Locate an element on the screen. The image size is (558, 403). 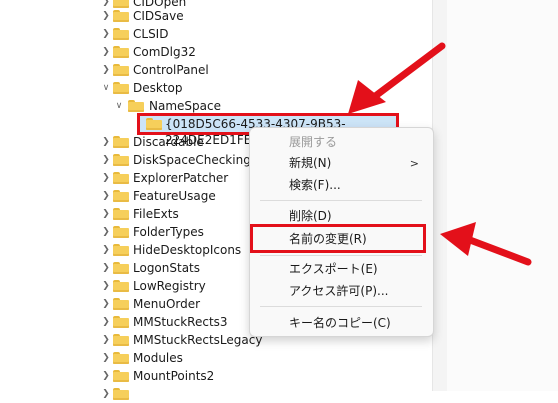
tree-item-cidsave: CIDSave is located at coordinates (158, 16).